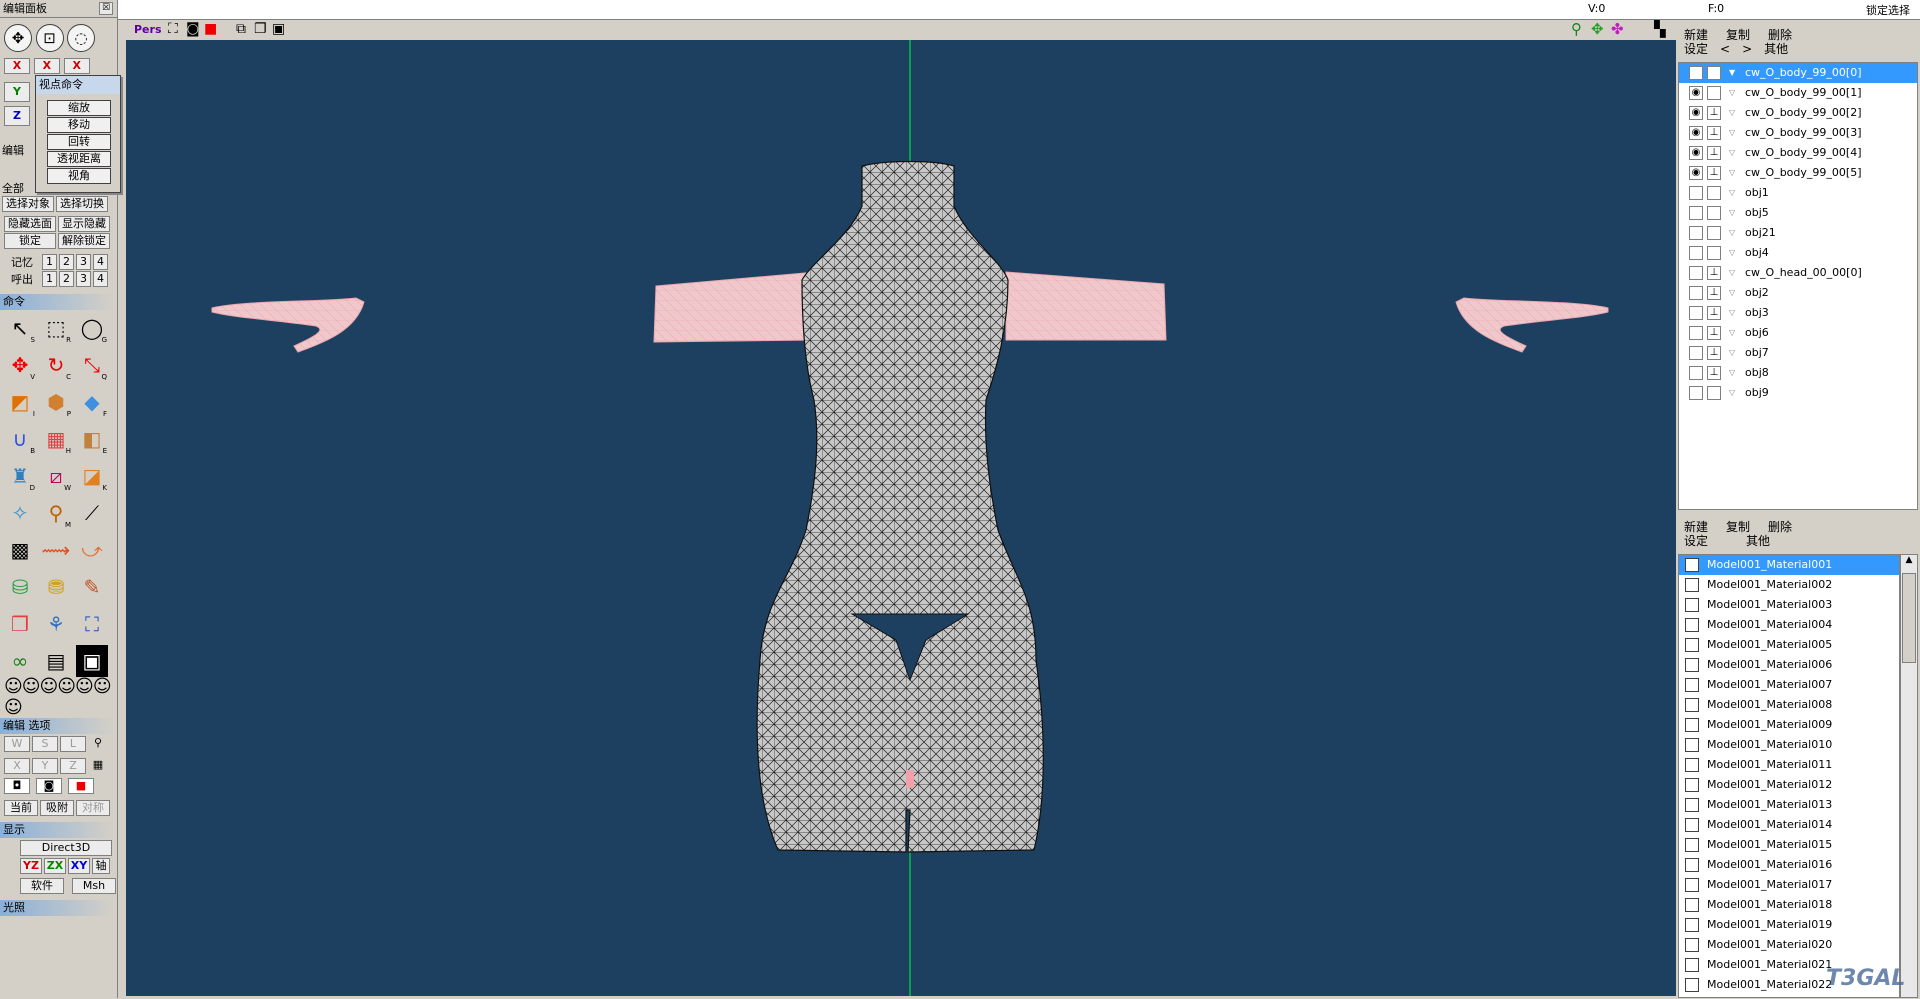 The image size is (1920, 999). Describe the element at coordinates (1798, 353) in the screenshot. I see `object-row: ⊥ ▽ obj7` at that location.